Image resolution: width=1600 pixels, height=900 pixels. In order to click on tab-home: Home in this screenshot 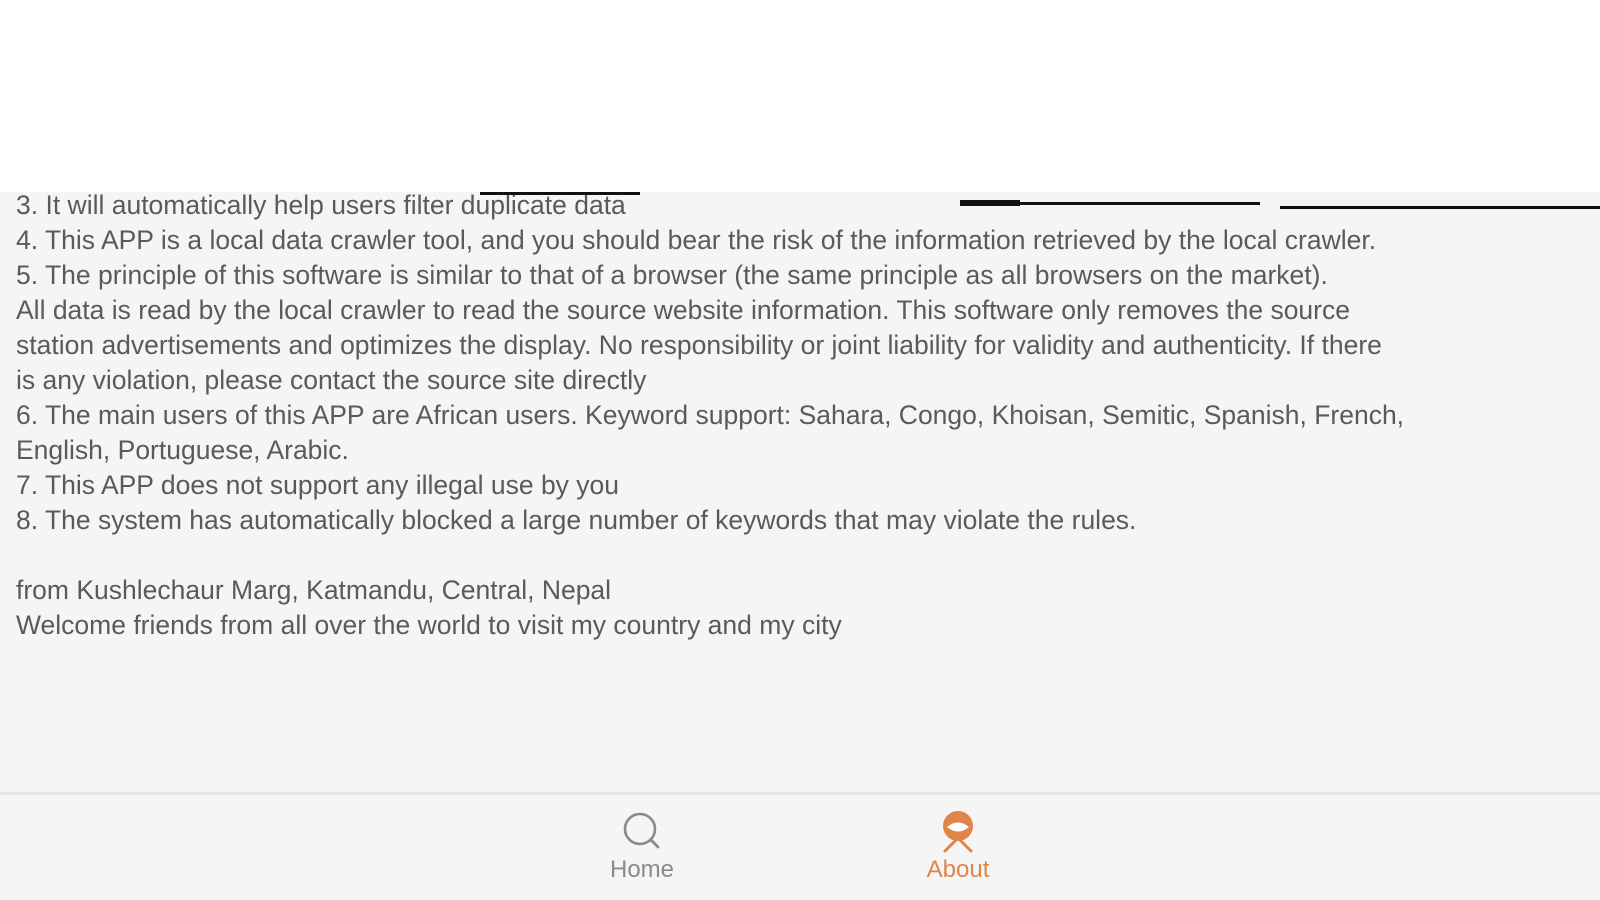, I will do `click(642, 845)`.